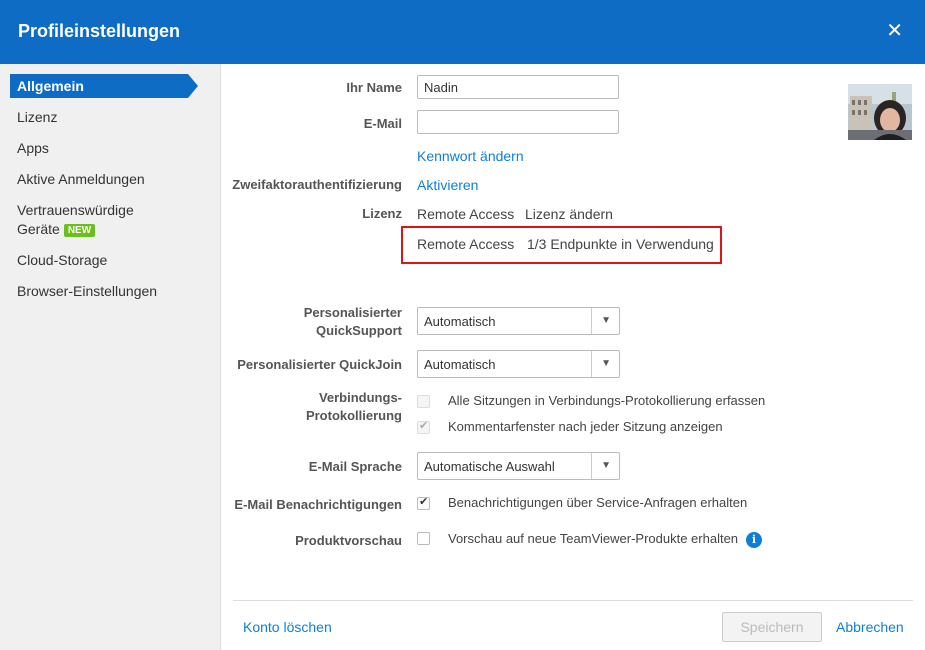 This screenshot has height=650, width=925. I want to click on quicksupport-label: Personalisierter QuickSupport, so click(353, 322).